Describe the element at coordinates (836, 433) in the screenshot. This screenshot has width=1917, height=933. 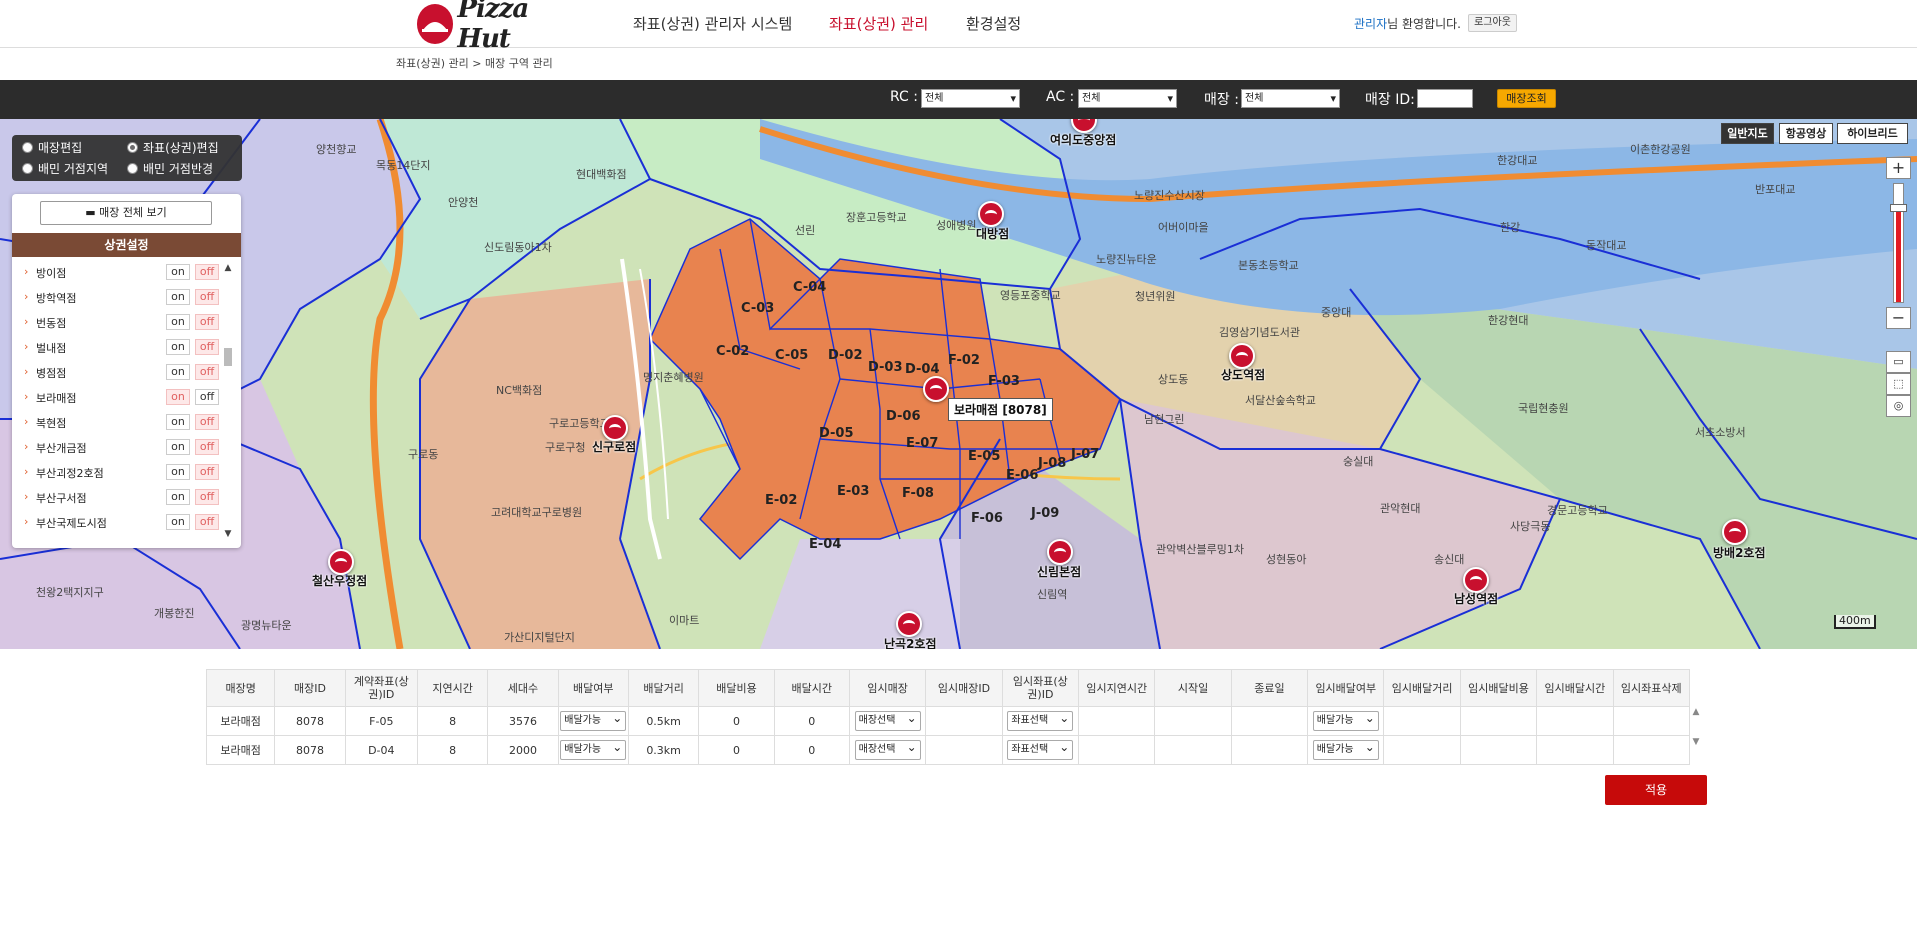
I see `zone-label: D-05` at that location.